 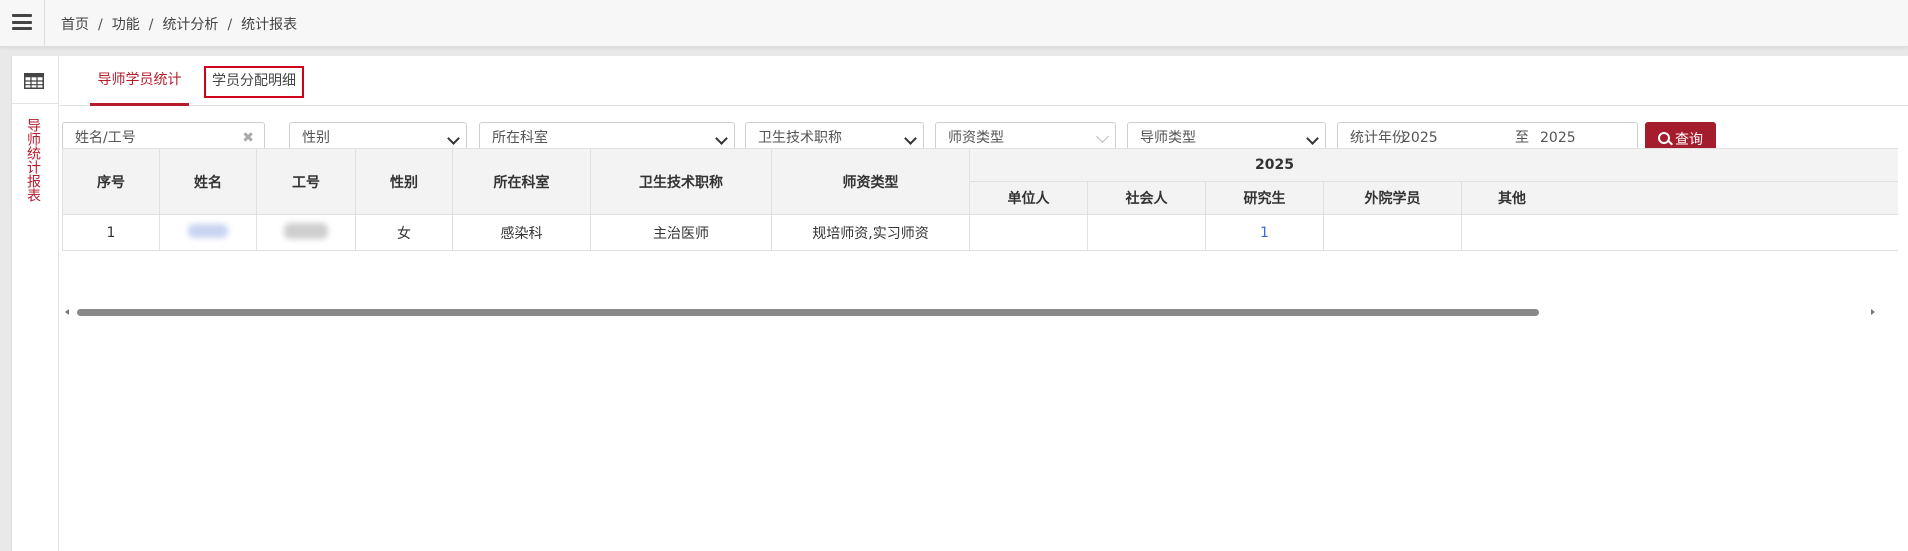 I want to click on breadcrumb-analysis: 统计分析, so click(x=190, y=25).